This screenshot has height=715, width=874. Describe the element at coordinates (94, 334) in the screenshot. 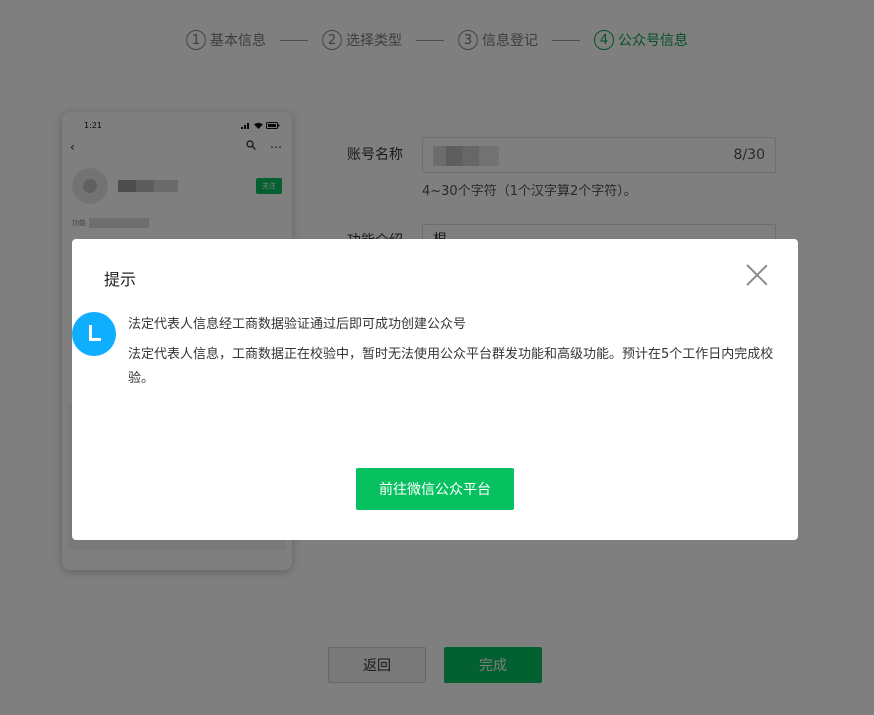

I see `waiting-icon` at that location.